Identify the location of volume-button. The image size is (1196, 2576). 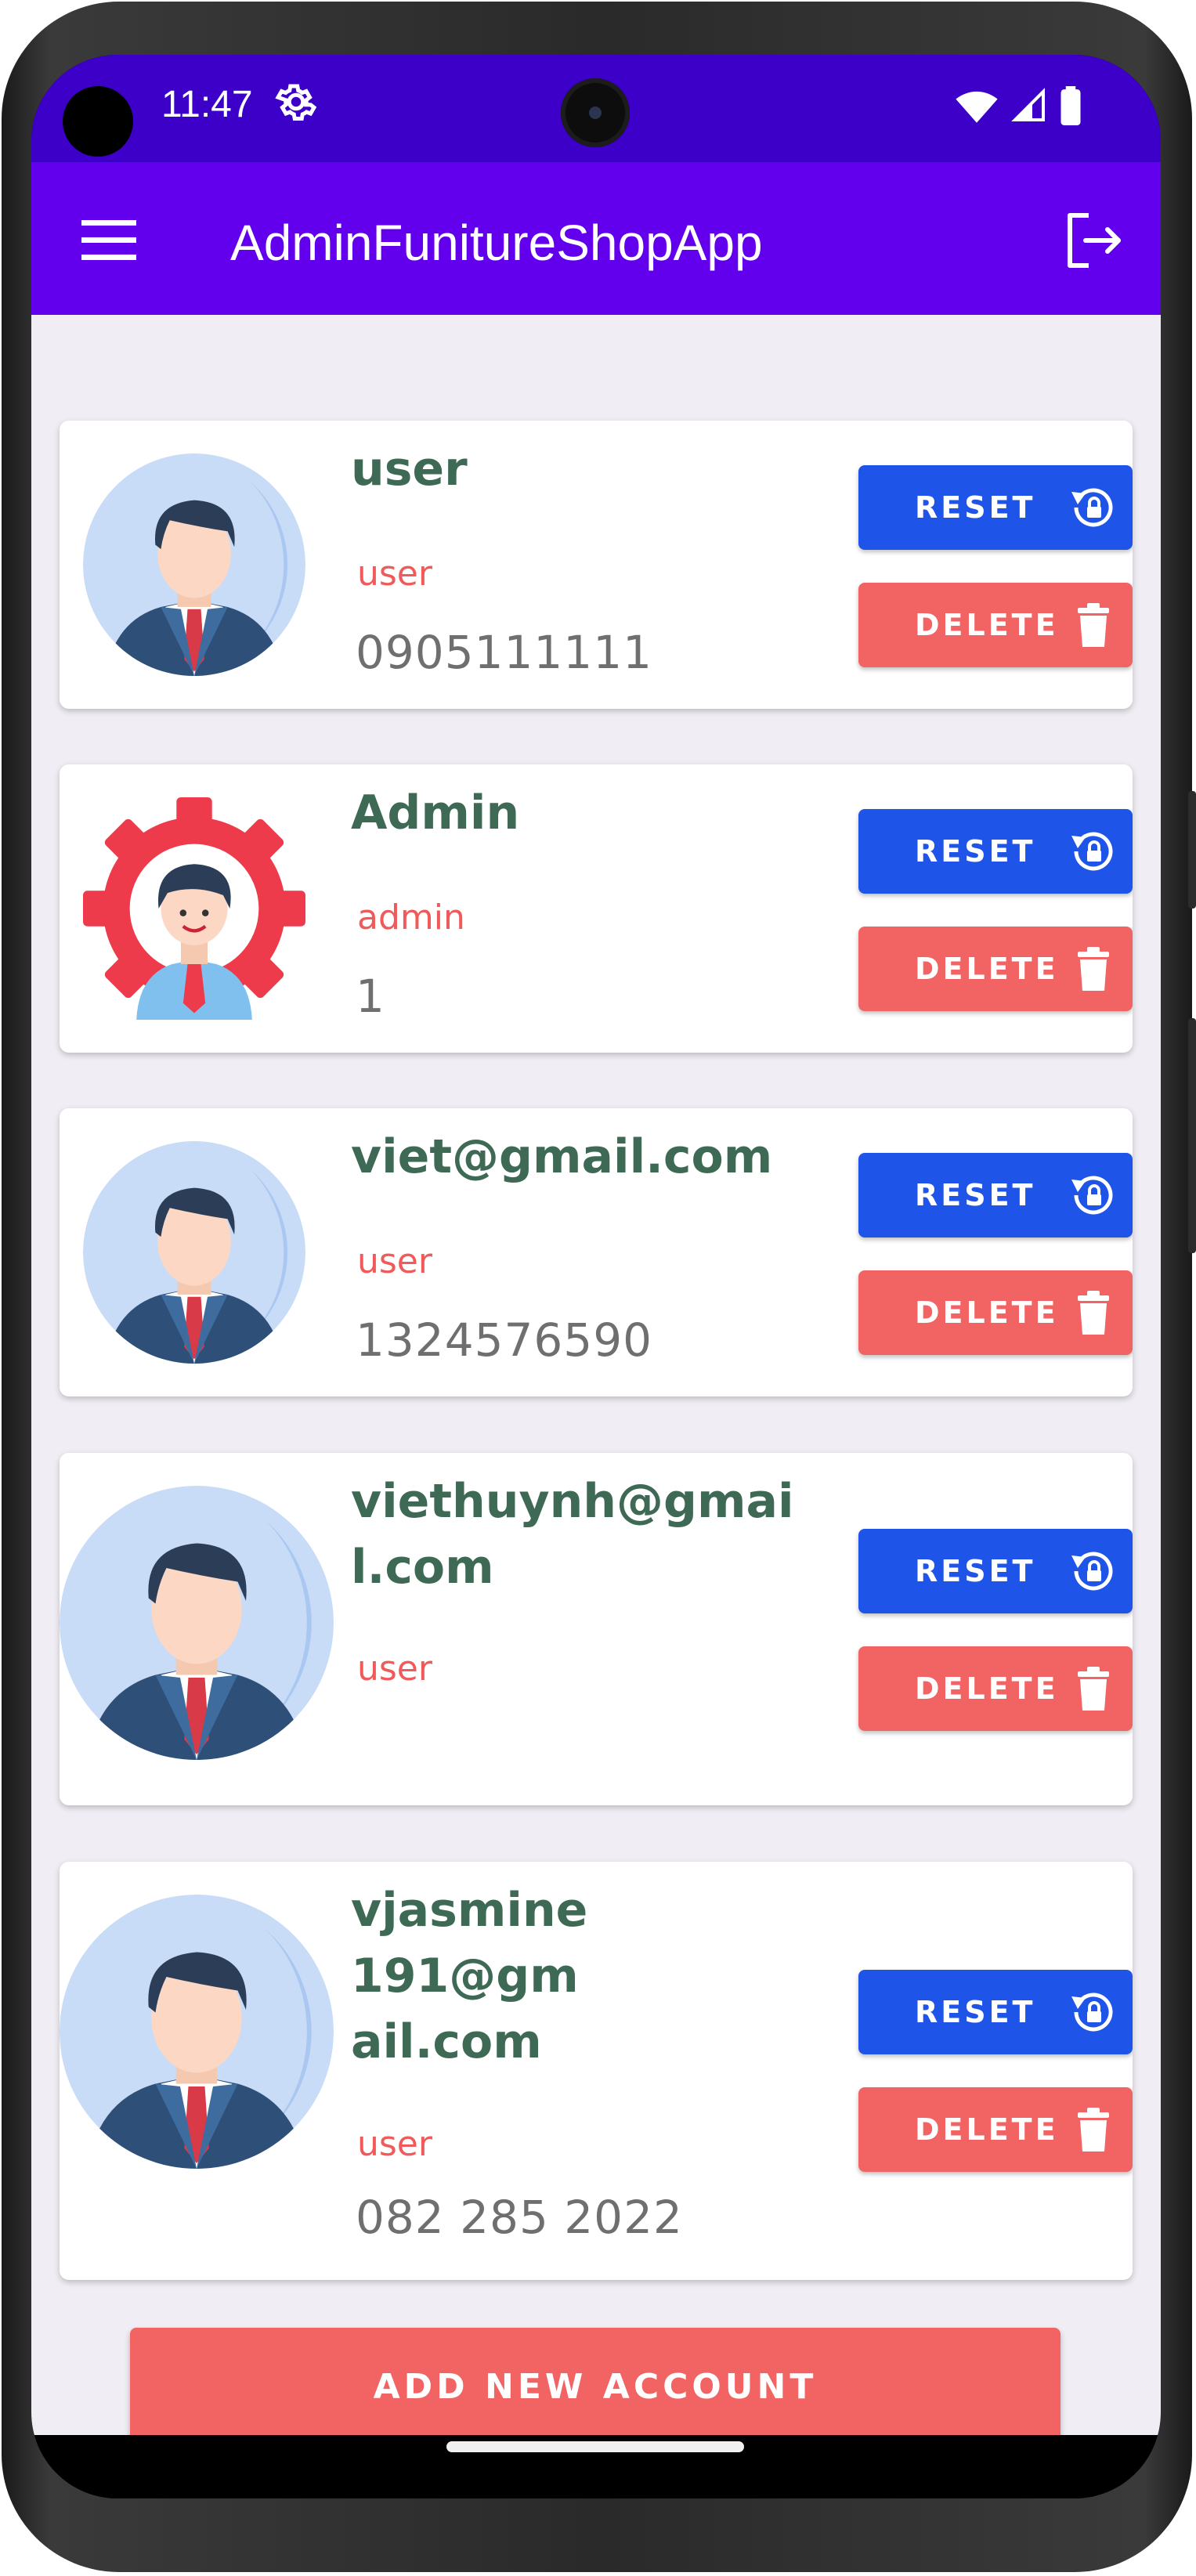
(1192, 850).